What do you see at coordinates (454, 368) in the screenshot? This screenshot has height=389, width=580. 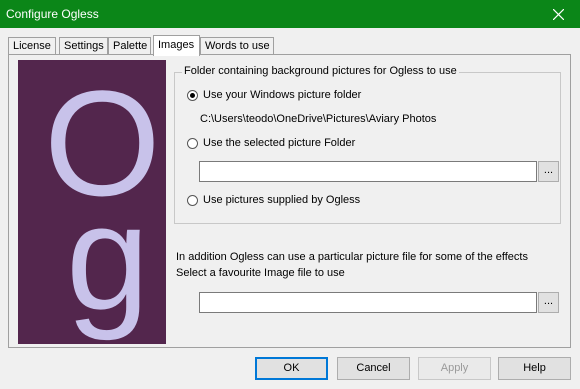 I see `apply-button: Apply` at bounding box center [454, 368].